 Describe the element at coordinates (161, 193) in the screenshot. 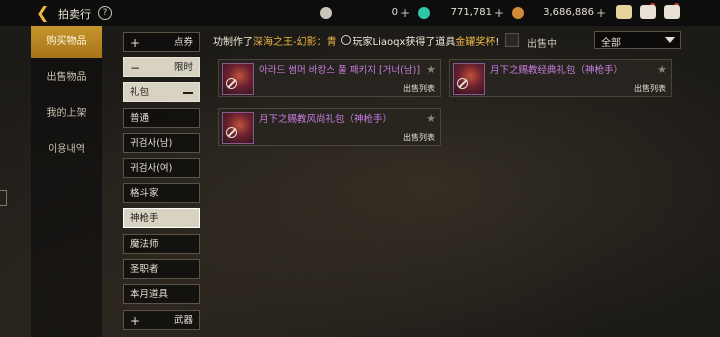

I see `category-item: 格斗家` at that location.